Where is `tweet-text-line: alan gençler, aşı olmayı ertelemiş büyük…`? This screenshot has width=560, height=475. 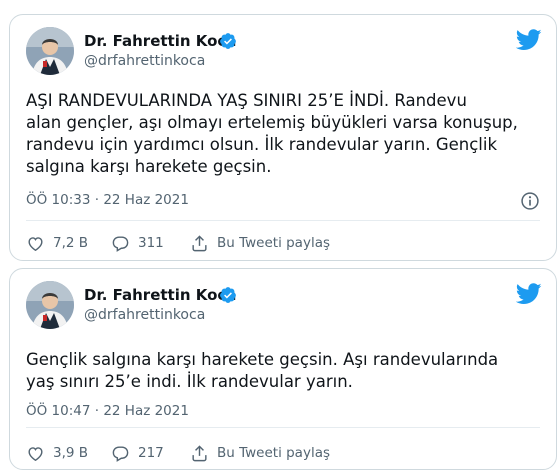
tweet-text-line: alan gençler, aşı olmayı ertelemiş büyük… is located at coordinates (272, 122).